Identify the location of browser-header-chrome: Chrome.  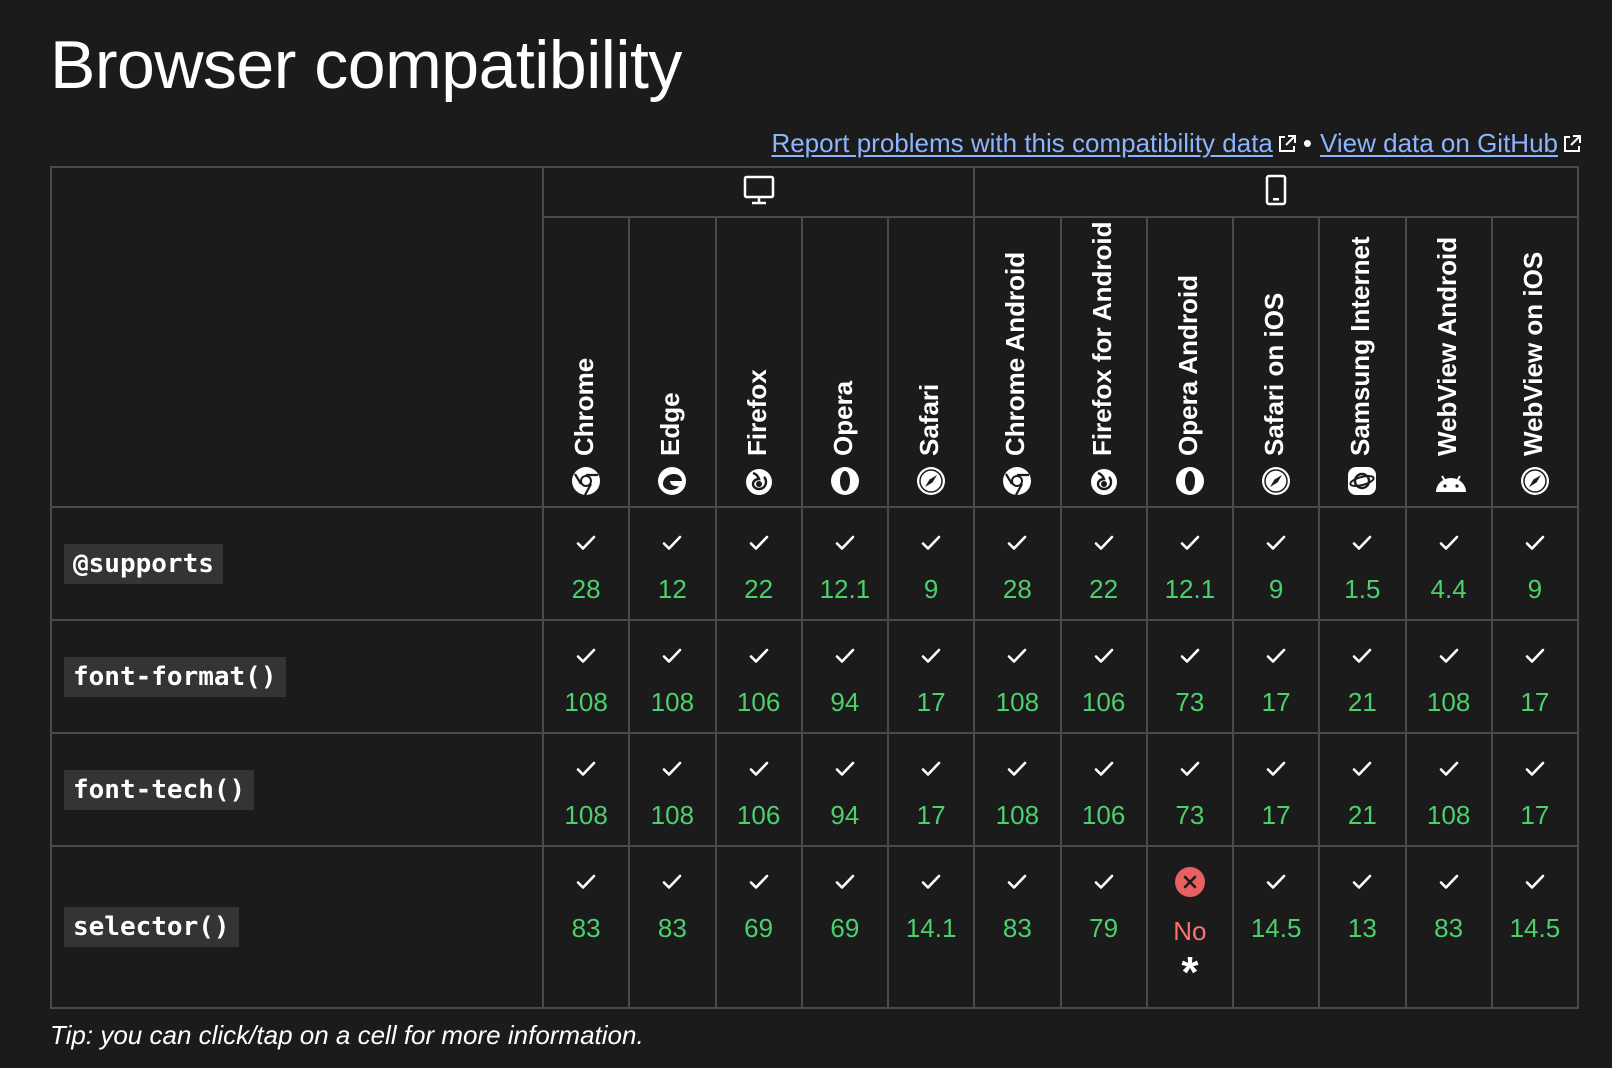
(586, 362).